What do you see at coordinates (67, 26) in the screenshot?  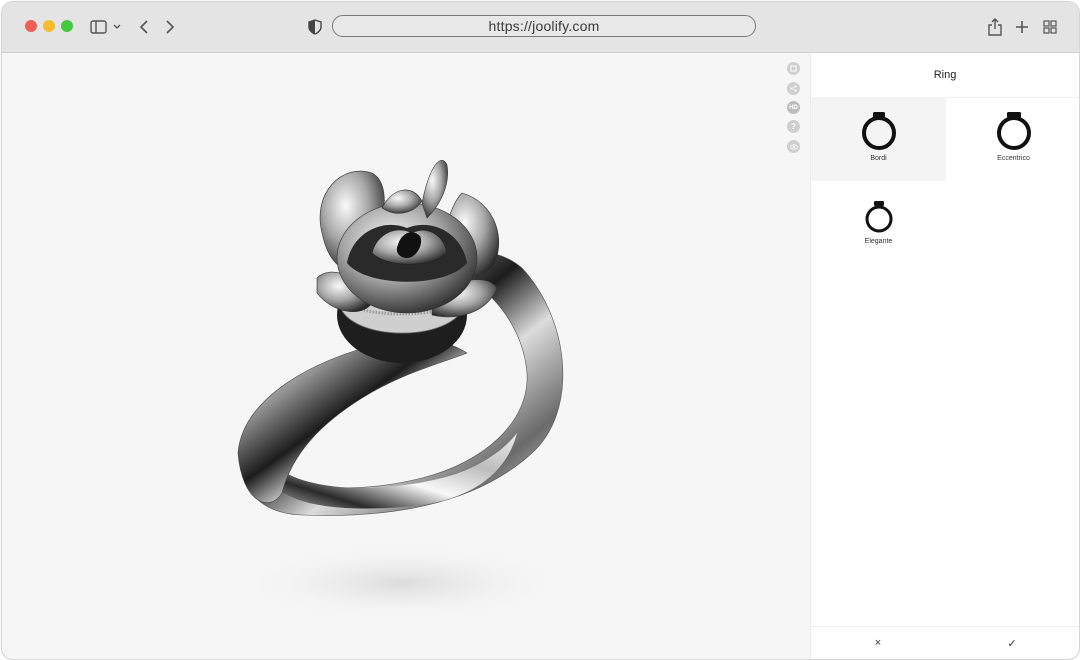 I see `zoom-window-button` at bounding box center [67, 26].